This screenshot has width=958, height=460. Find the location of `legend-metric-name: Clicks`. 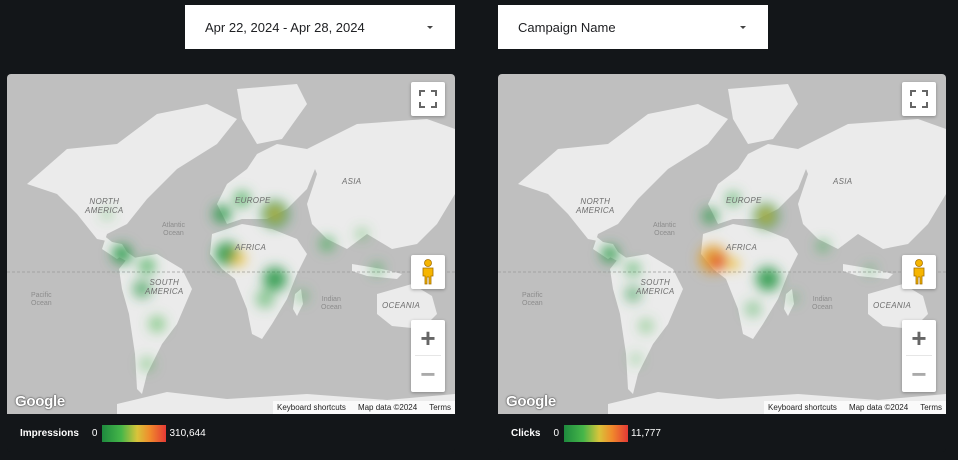

legend-metric-name: Clicks is located at coordinates (526, 433).